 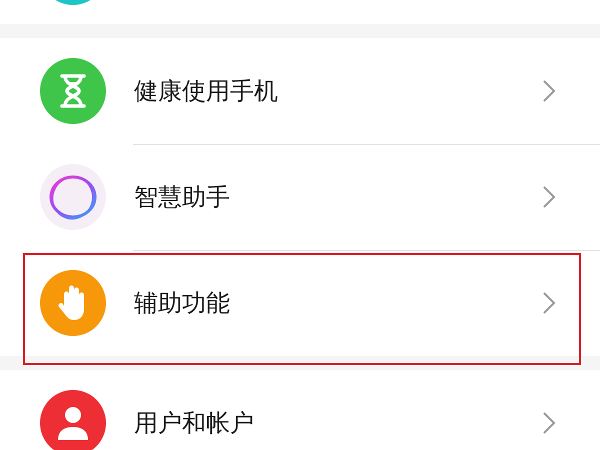 What do you see at coordinates (73, 303) in the screenshot?
I see `hand-icon` at bounding box center [73, 303].